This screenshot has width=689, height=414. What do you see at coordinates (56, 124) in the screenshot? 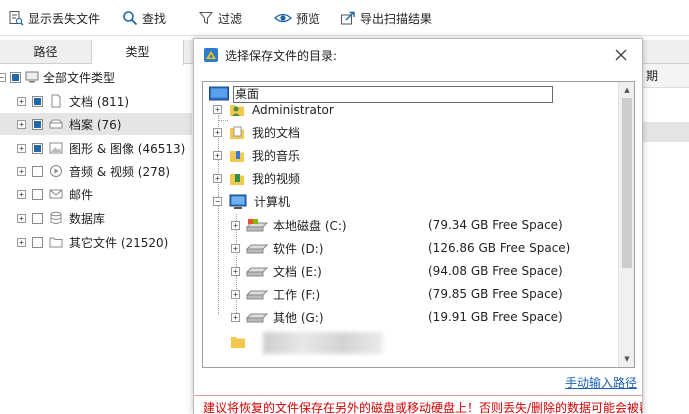
I see `archive-icon` at bounding box center [56, 124].